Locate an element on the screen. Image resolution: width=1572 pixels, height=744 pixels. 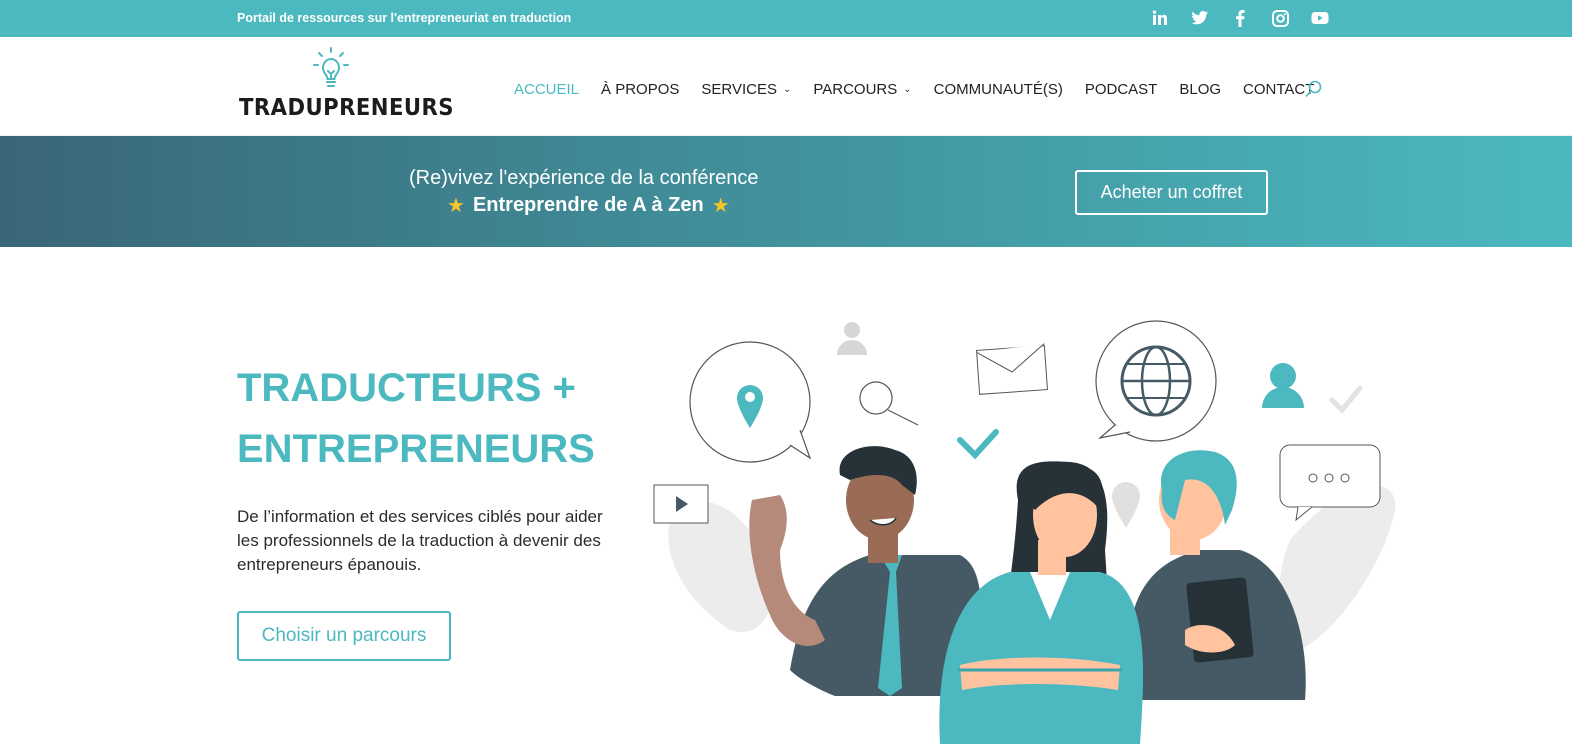
banner-heading: (Re)vivez l'expérience de la conférence is located at coordinates (584, 178).